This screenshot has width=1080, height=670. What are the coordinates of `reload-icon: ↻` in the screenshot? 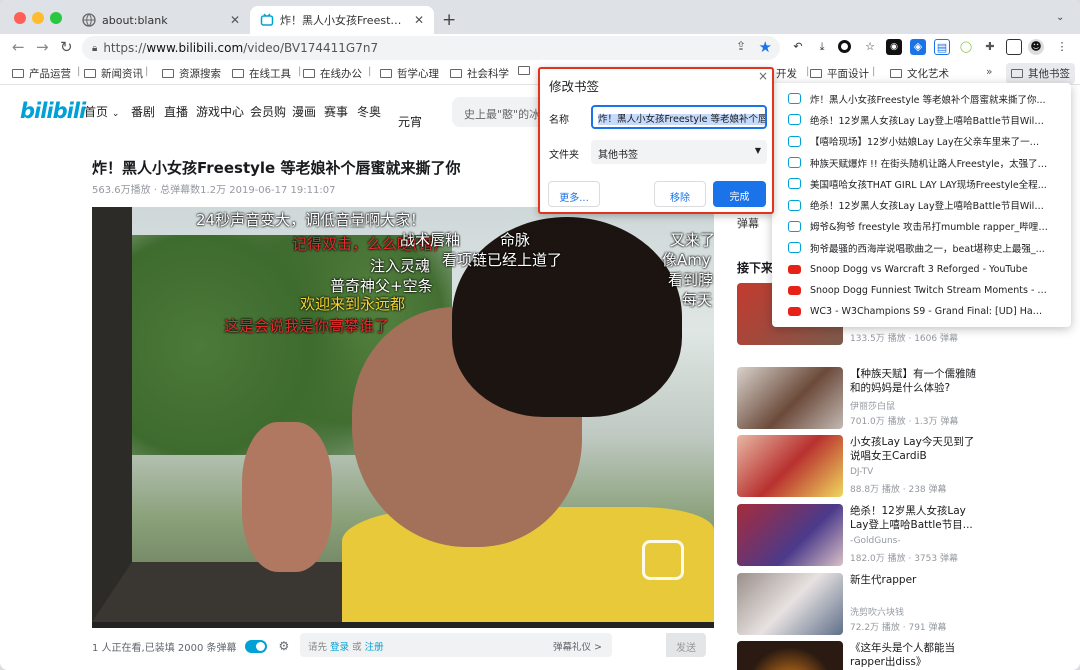 It's located at (66, 47).